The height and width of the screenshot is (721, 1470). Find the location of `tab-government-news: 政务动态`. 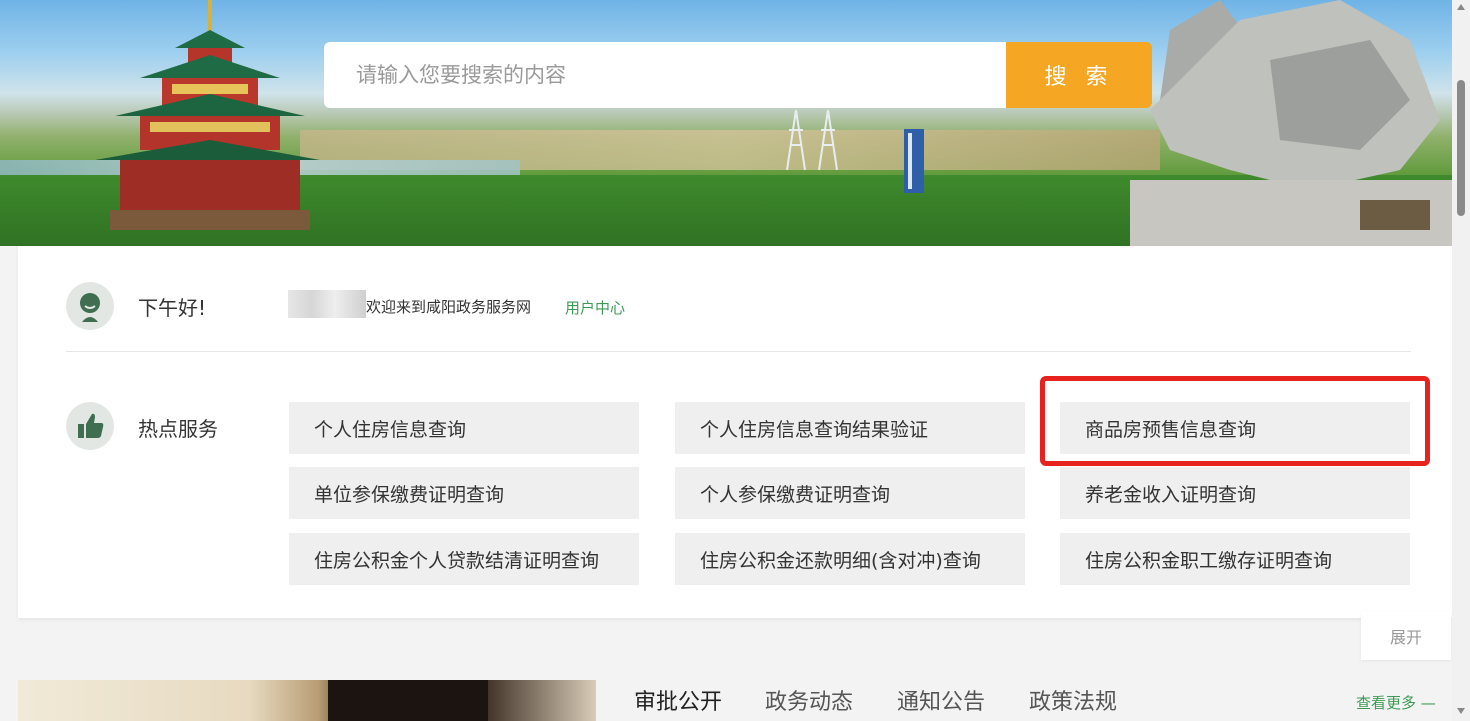

tab-government-news: 政务动态 is located at coordinates (809, 700).